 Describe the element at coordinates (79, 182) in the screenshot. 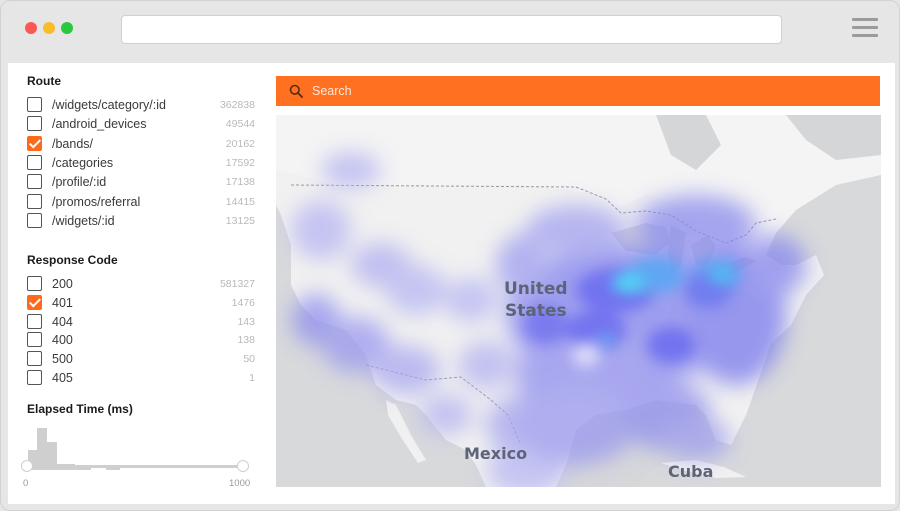

I see `route-filter-label: /profile/:id` at that location.